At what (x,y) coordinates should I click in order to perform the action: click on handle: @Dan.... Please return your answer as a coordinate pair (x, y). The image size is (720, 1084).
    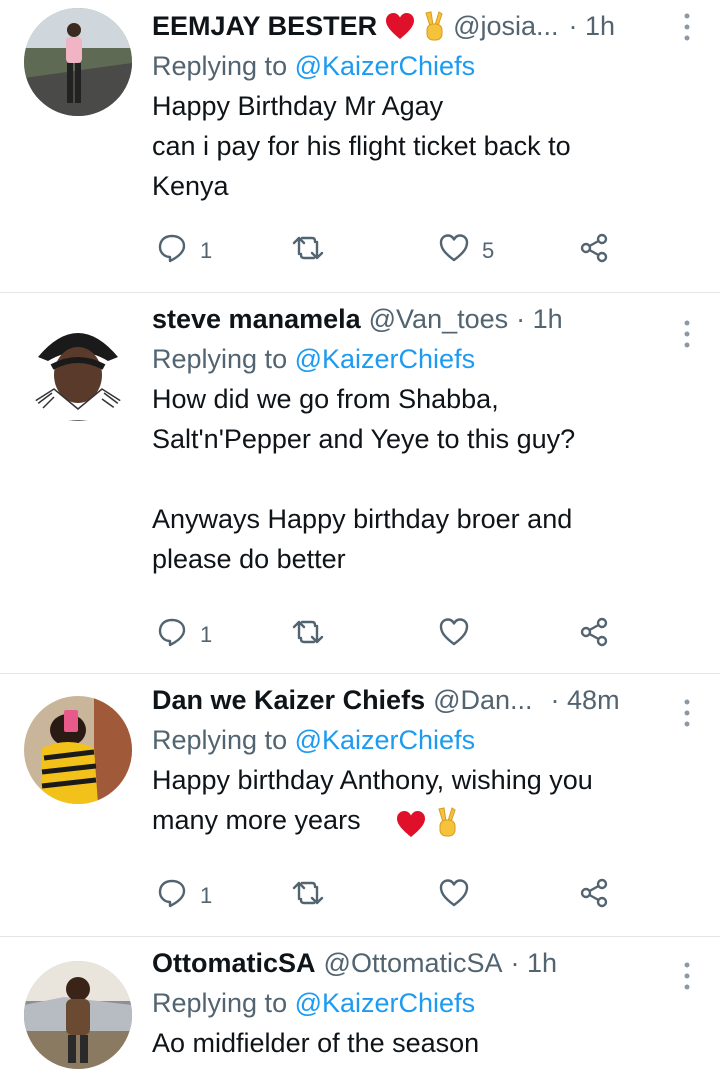
    Looking at the image, I should click on (482, 700).